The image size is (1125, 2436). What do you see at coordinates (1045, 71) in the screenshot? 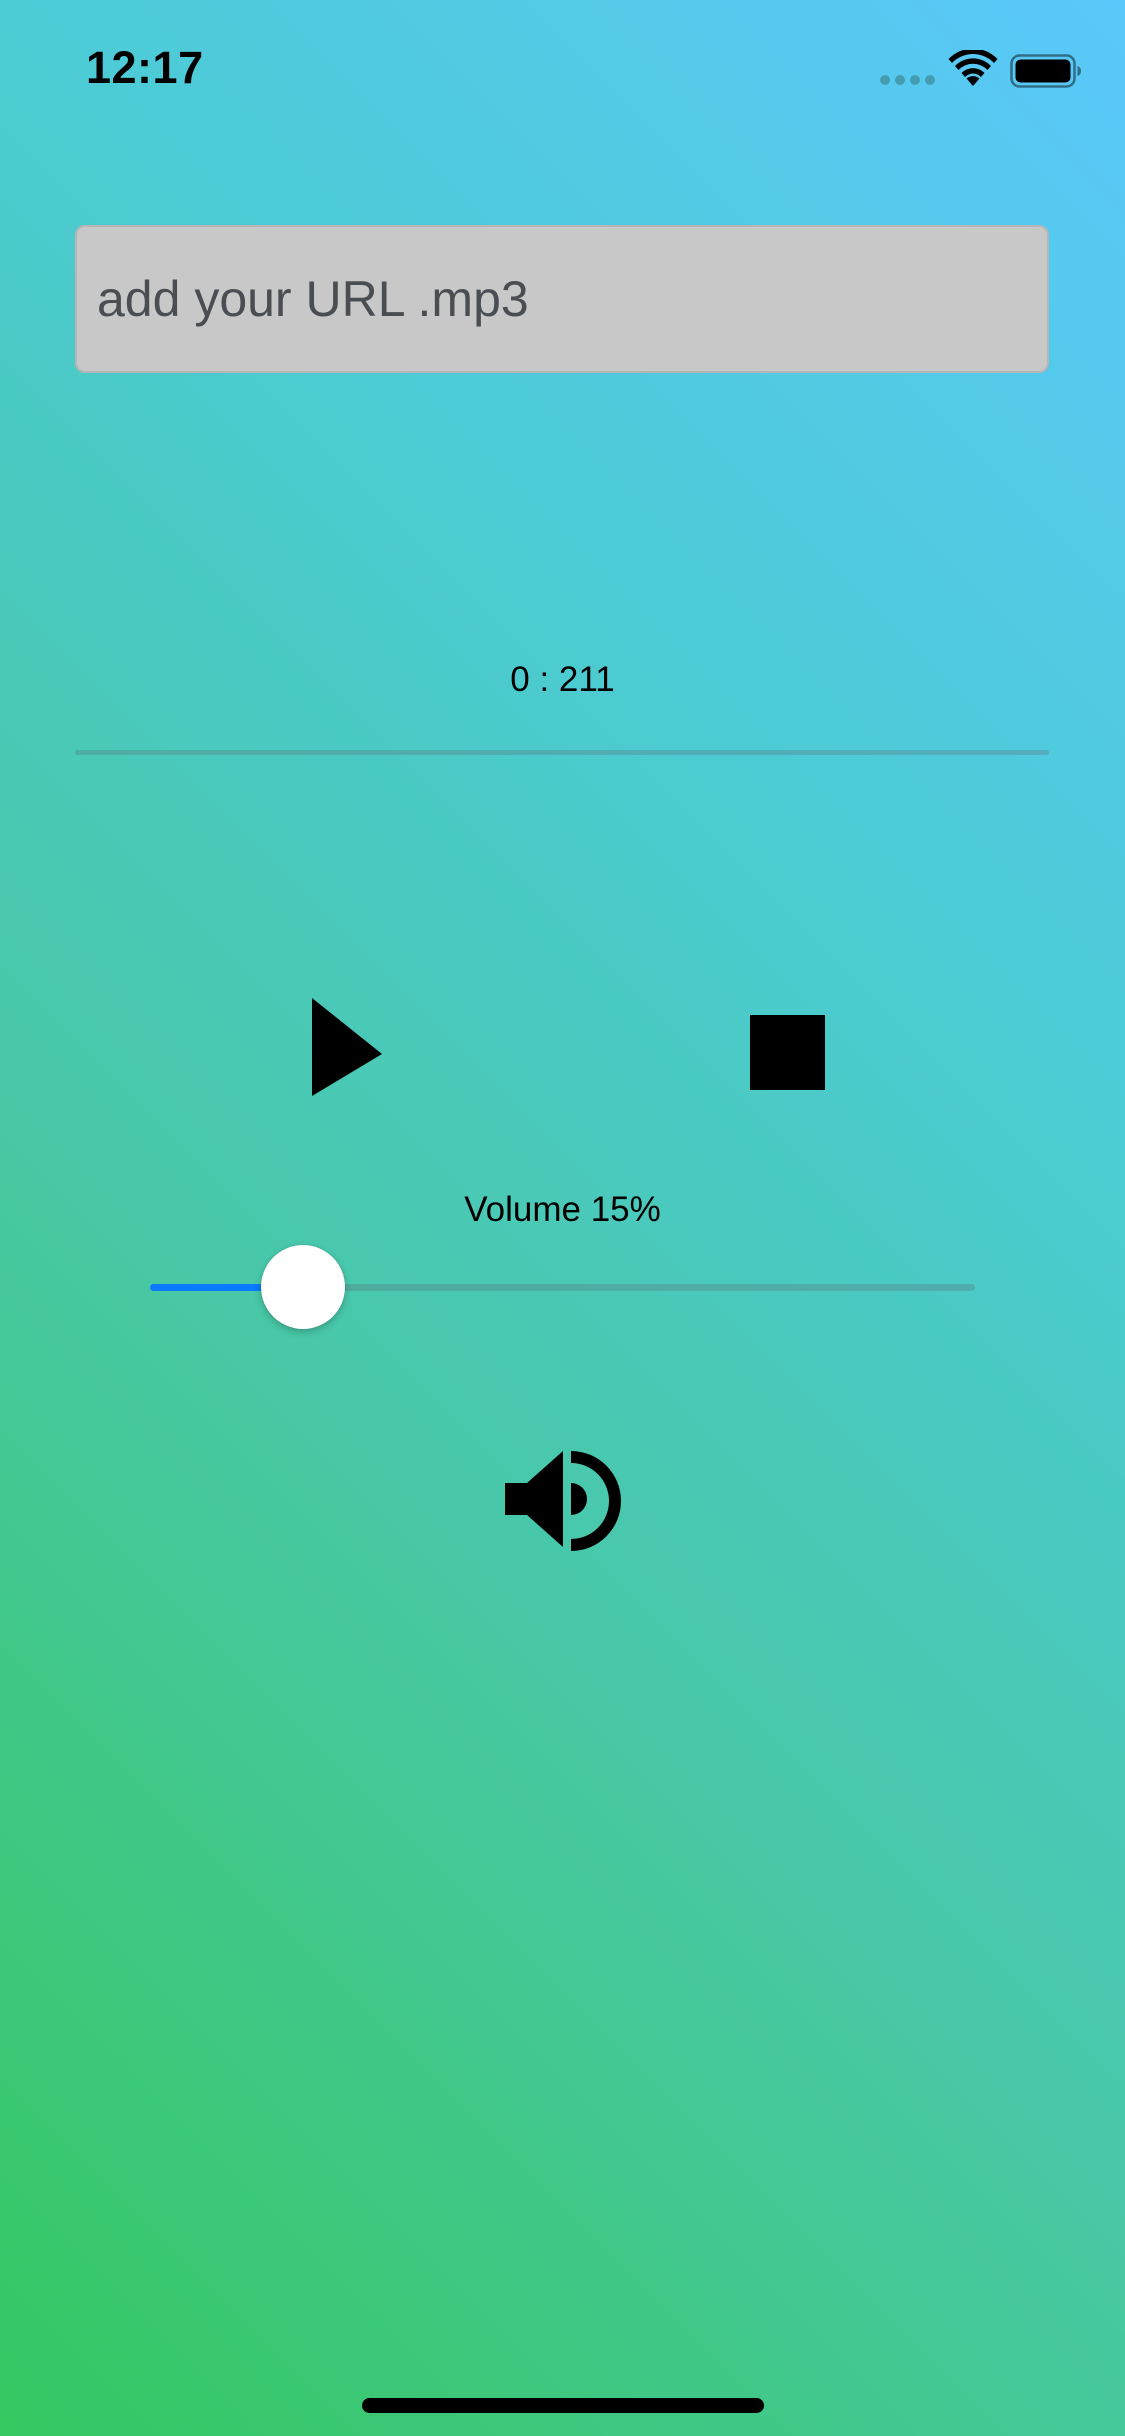
I see `battery-icon` at bounding box center [1045, 71].